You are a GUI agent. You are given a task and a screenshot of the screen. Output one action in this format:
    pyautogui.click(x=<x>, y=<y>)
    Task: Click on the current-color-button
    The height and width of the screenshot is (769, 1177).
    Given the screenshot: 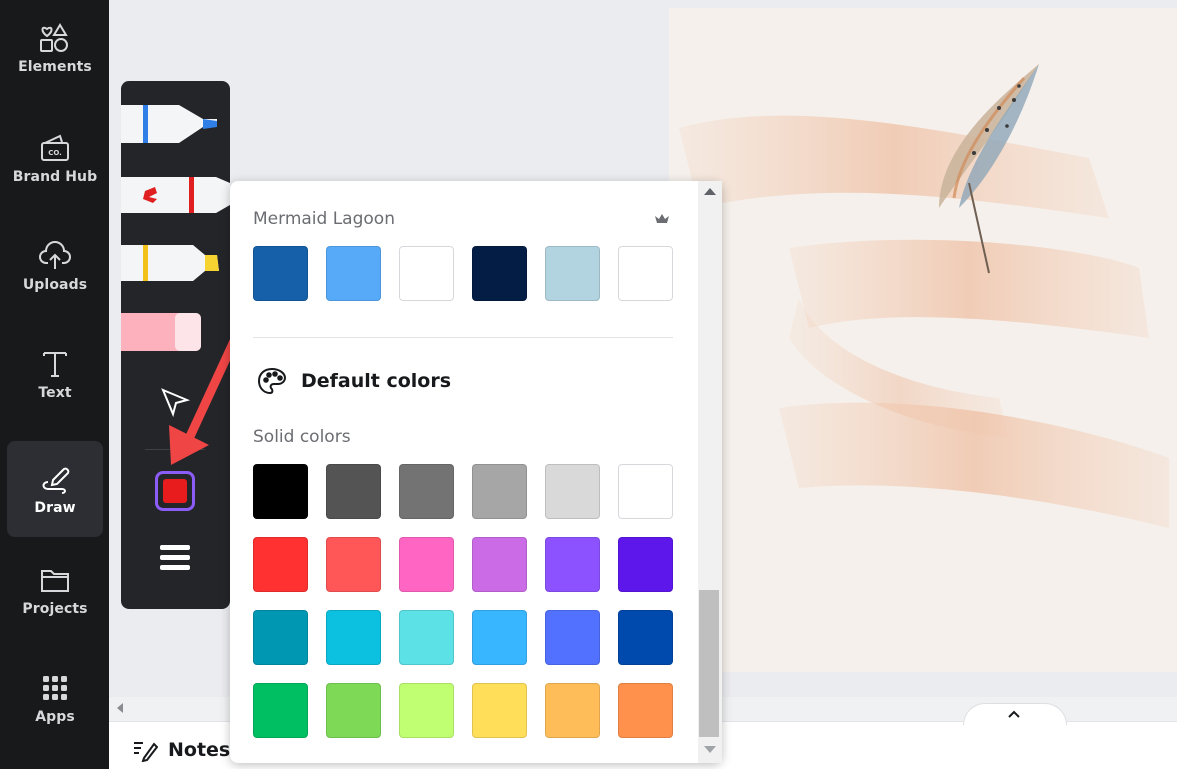 What is the action you would take?
    pyautogui.click(x=175, y=491)
    